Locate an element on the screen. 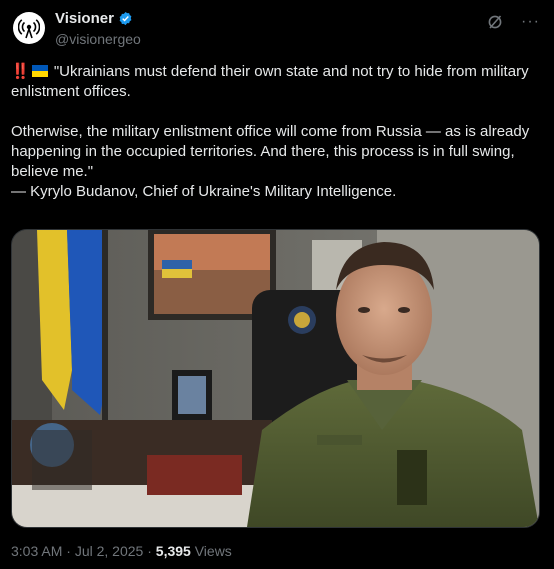 The width and height of the screenshot is (554, 569). avatar is located at coordinates (29, 28).